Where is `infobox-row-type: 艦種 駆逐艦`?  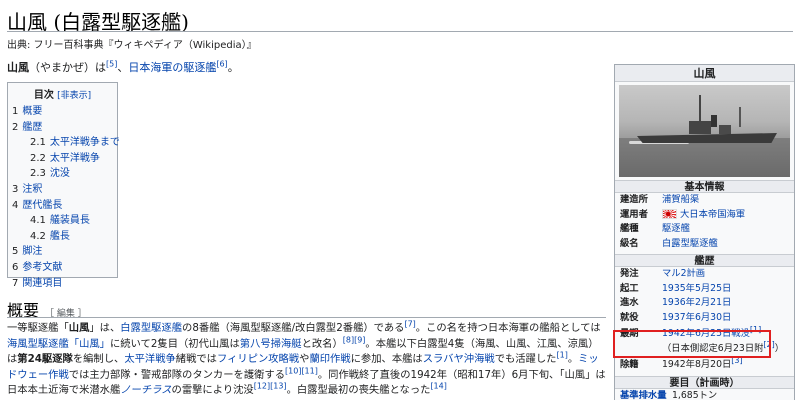
infobox-row-type: 艦種 駆逐艦 is located at coordinates (704, 229).